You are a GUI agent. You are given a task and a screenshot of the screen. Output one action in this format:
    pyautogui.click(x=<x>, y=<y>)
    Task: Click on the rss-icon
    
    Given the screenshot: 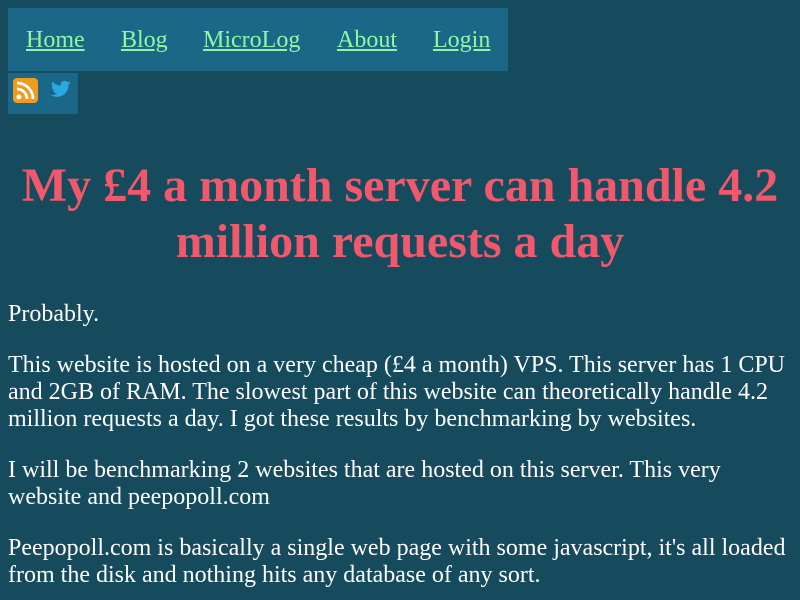 What is the action you would take?
    pyautogui.click(x=25, y=90)
    